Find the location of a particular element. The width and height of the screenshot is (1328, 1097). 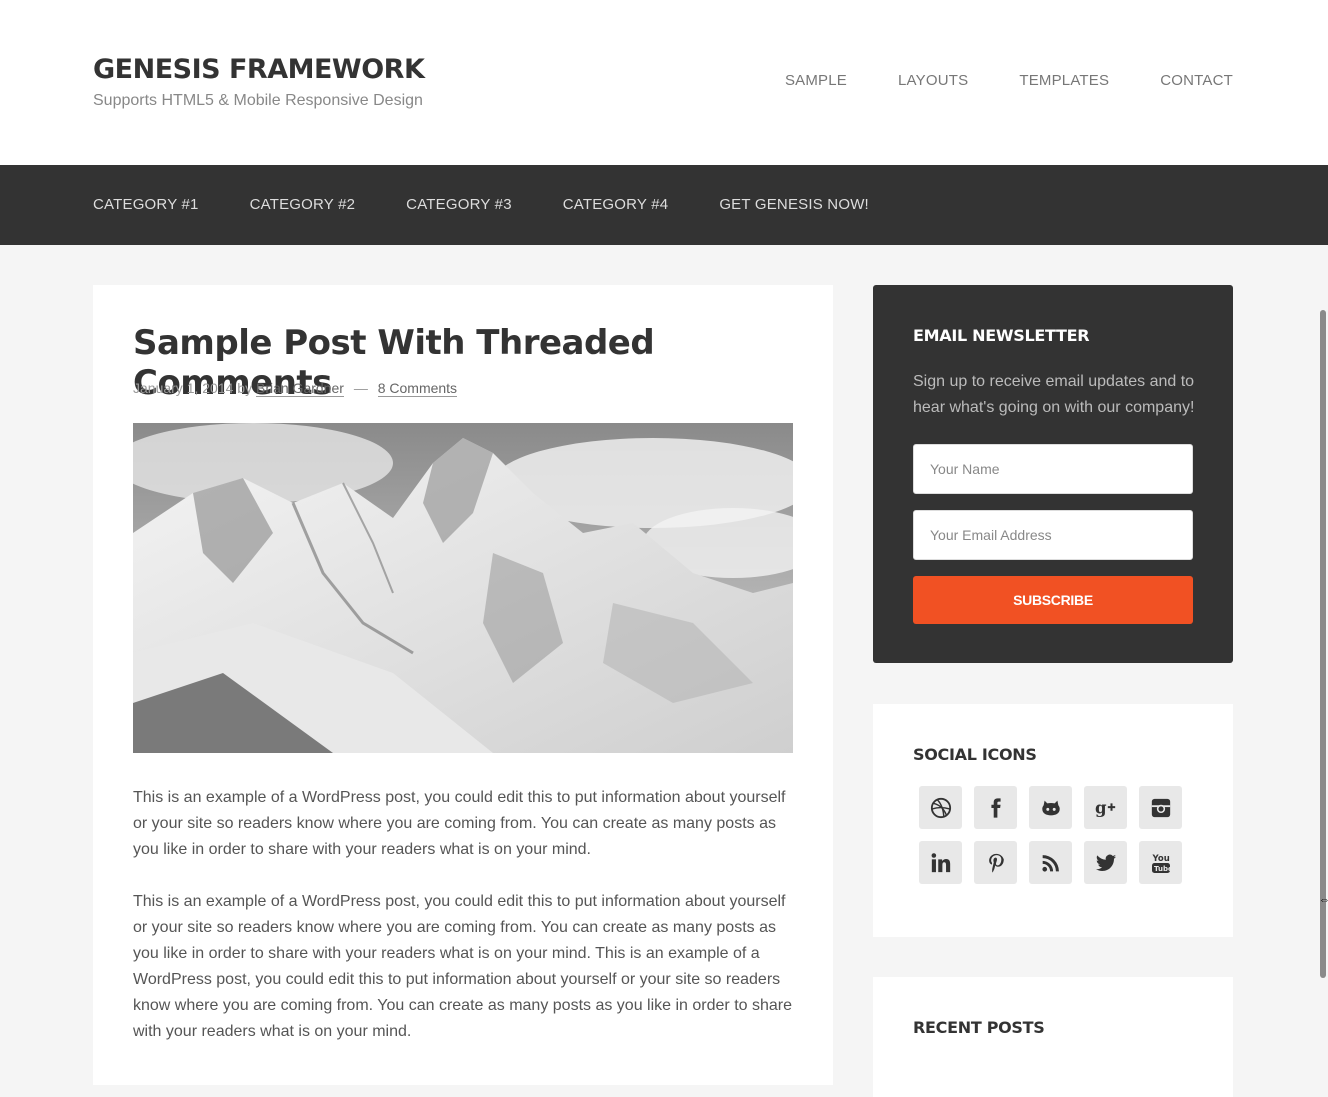

pinterest-icon is located at coordinates (995, 862).